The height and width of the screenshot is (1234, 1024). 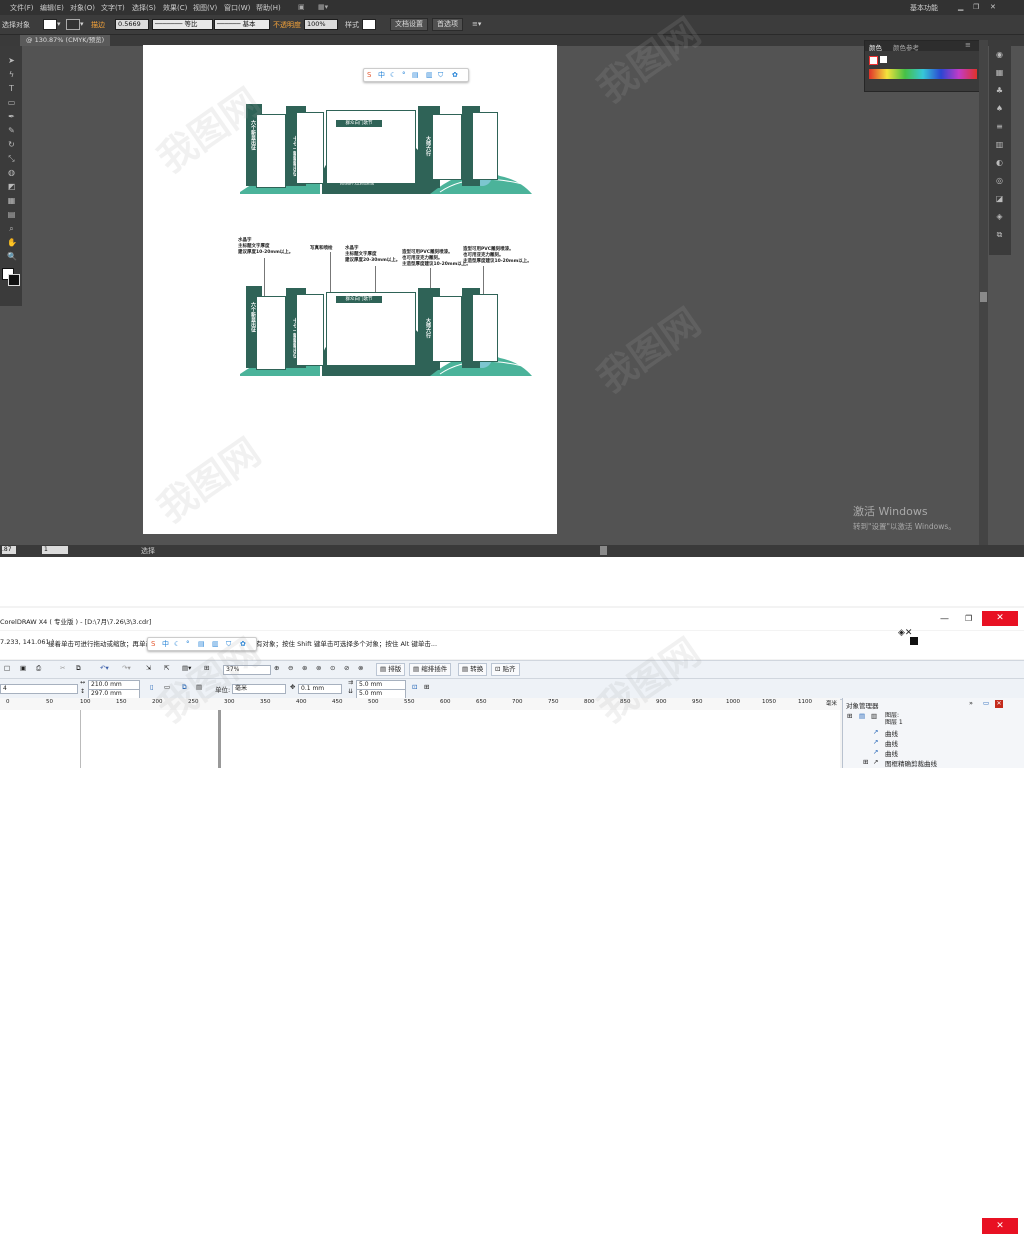 What do you see at coordinates (999, 216) in the screenshot?
I see `layers-icon: ◈` at bounding box center [999, 216].